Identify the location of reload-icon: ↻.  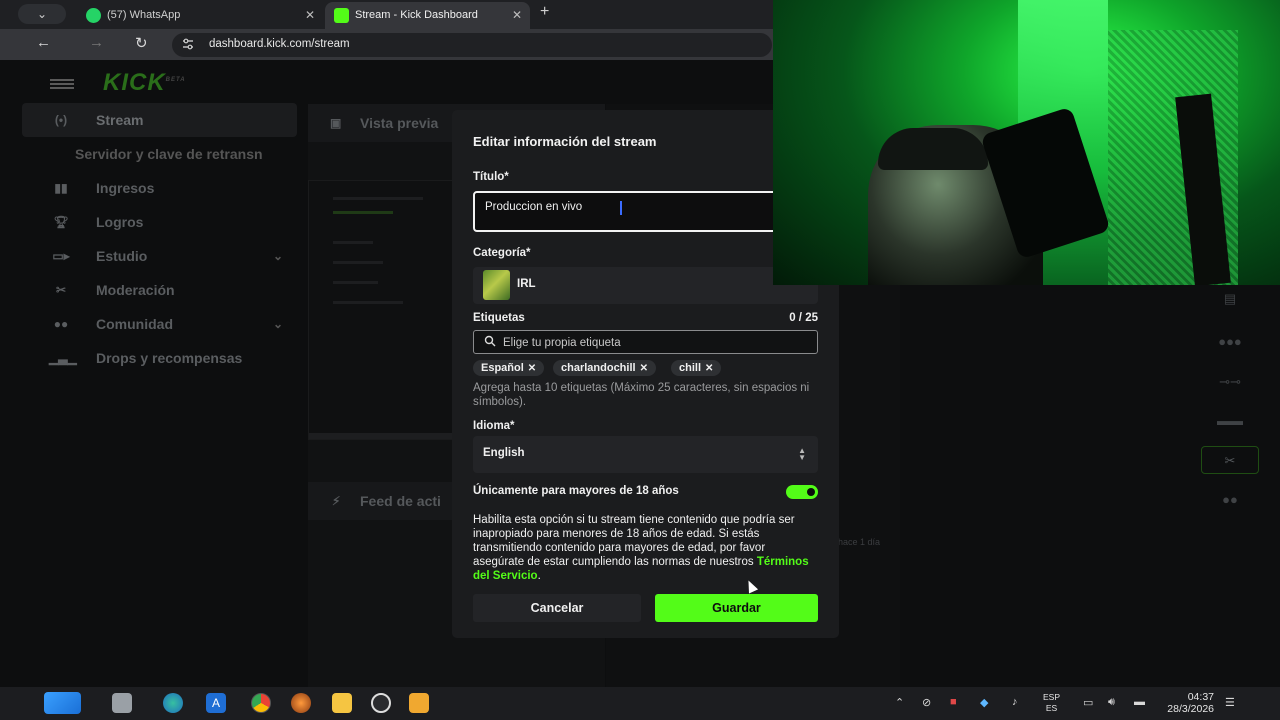
(141, 43).